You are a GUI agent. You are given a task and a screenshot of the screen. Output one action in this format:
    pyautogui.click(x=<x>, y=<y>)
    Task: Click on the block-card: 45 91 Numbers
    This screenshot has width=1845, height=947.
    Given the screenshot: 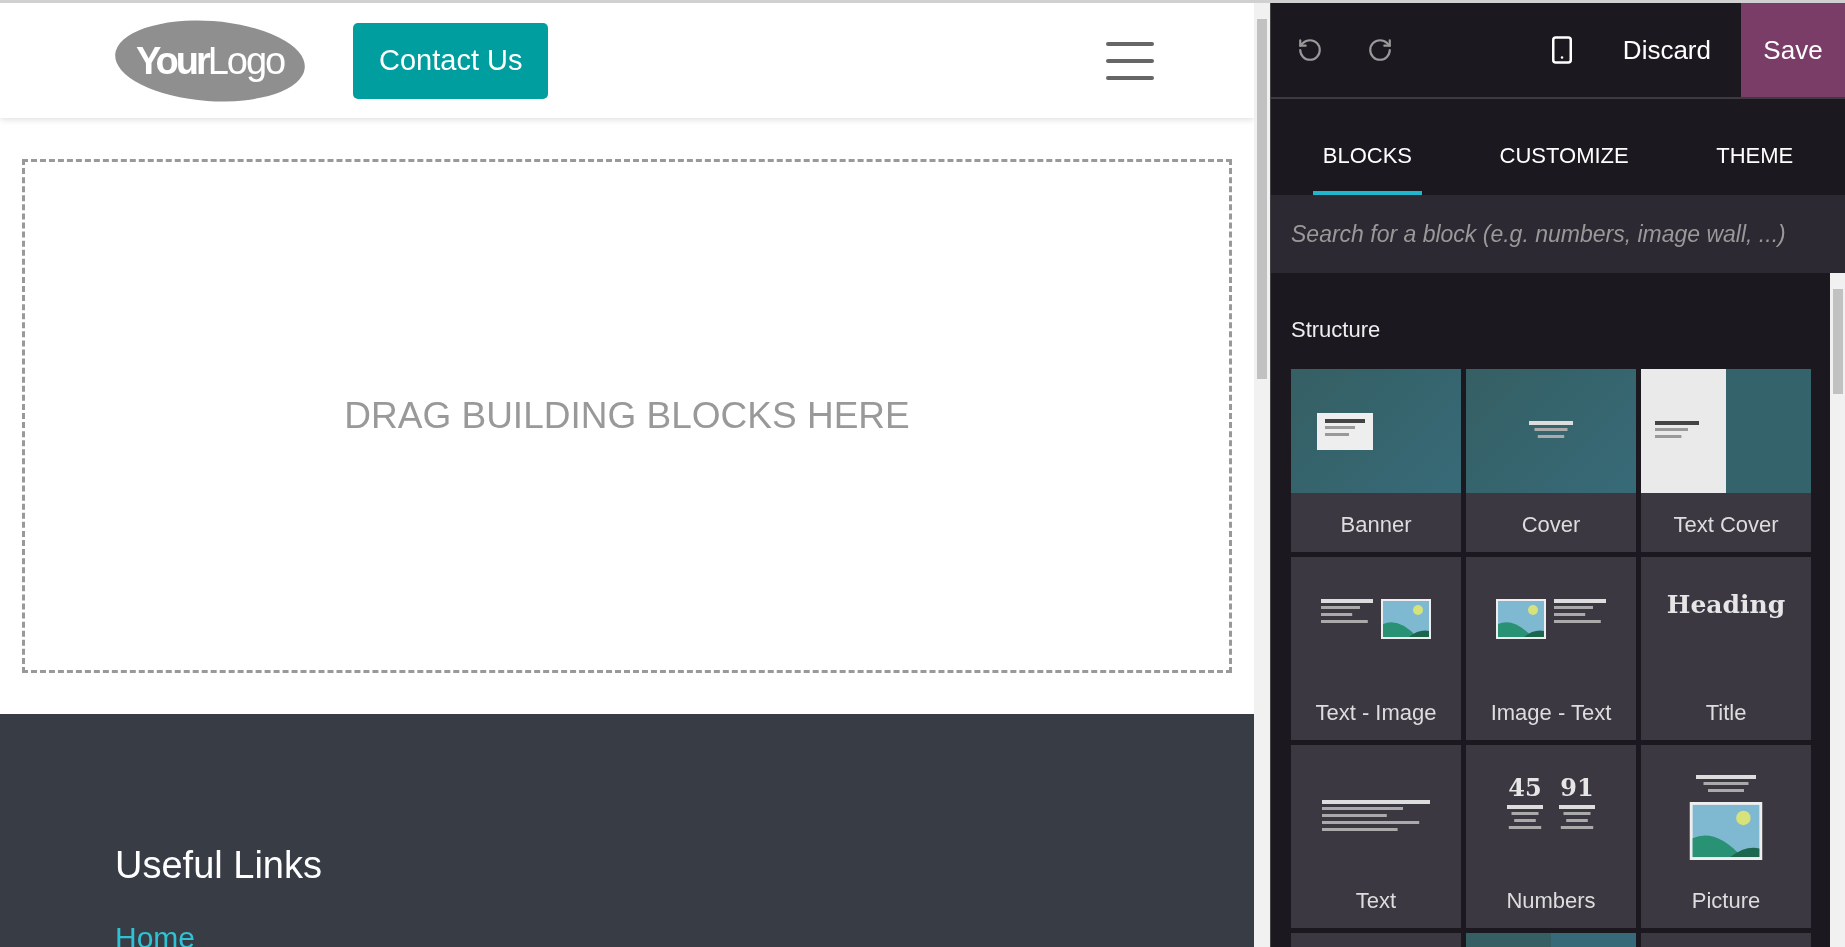 What is the action you would take?
    pyautogui.click(x=1551, y=836)
    